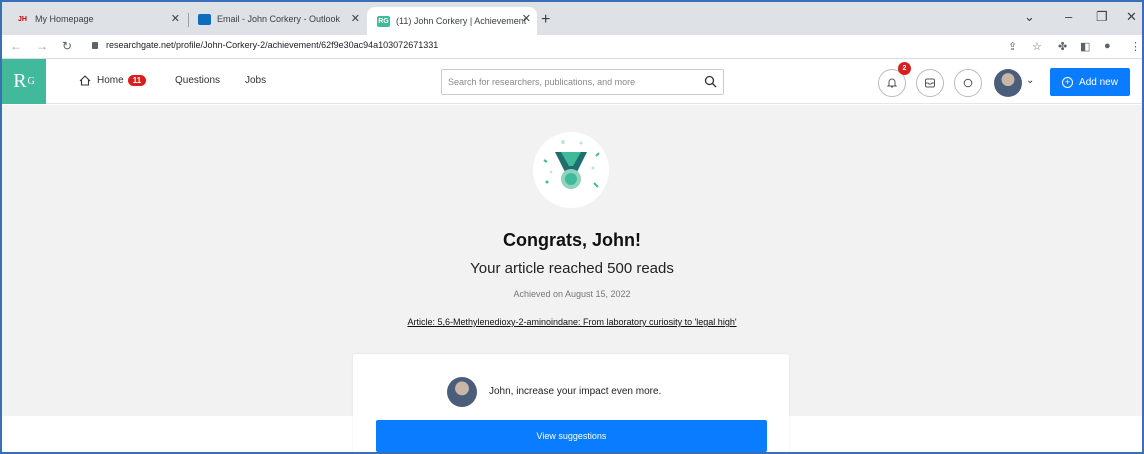 Image resolution: width=1144 pixels, height=454 pixels. Describe the element at coordinates (1085, 46) in the screenshot. I see `sidepanel-icon: ◧` at that location.